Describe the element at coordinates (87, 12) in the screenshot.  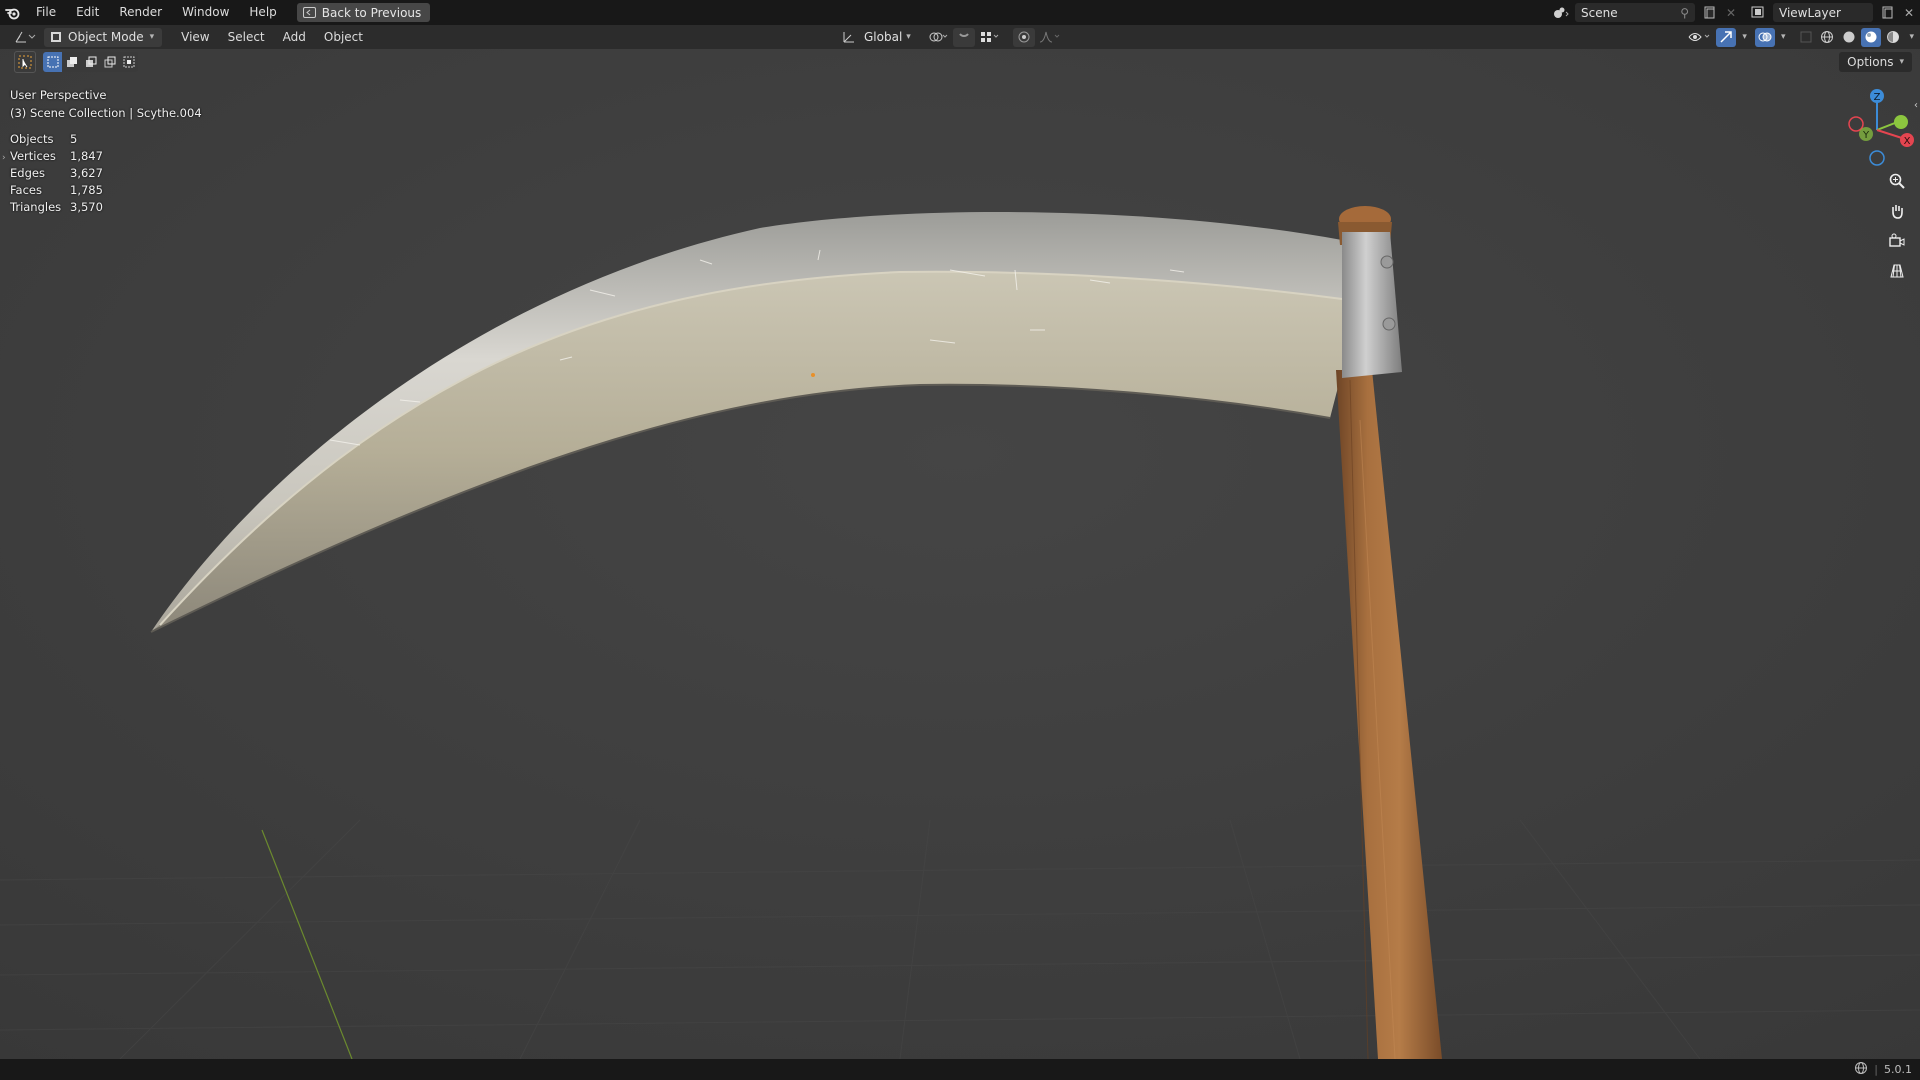
I see `menu-edit: Edit` at that location.